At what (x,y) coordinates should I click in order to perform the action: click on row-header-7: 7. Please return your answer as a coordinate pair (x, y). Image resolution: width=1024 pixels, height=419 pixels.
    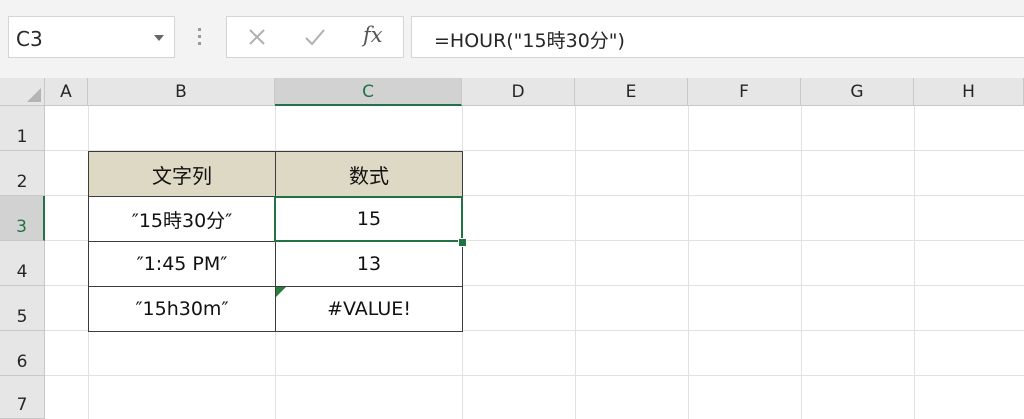
    Looking at the image, I should click on (22, 397).